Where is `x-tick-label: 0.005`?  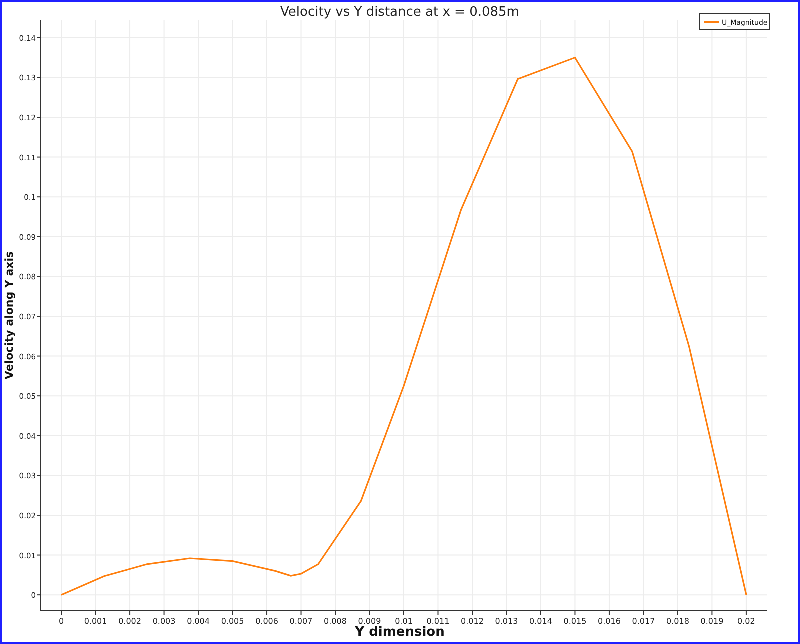
x-tick-label: 0.005 is located at coordinates (232, 621).